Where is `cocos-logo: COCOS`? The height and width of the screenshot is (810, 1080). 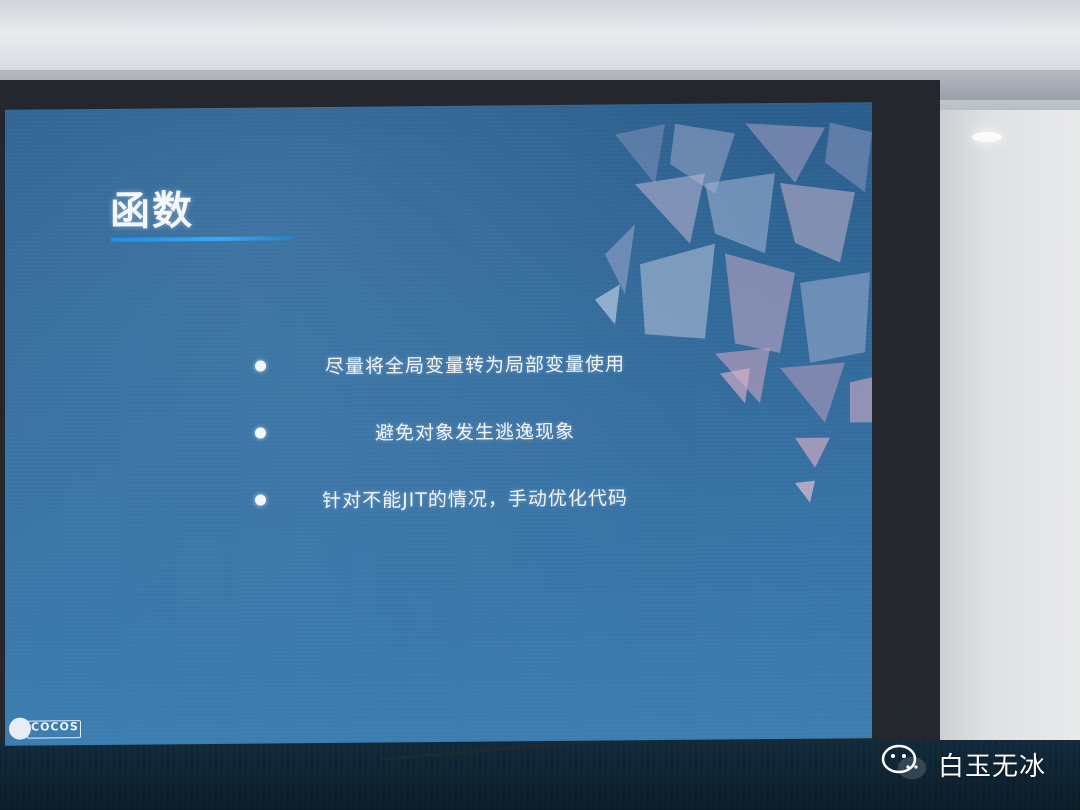
cocos-logo: COCOS is located at coordinates (54, 728).